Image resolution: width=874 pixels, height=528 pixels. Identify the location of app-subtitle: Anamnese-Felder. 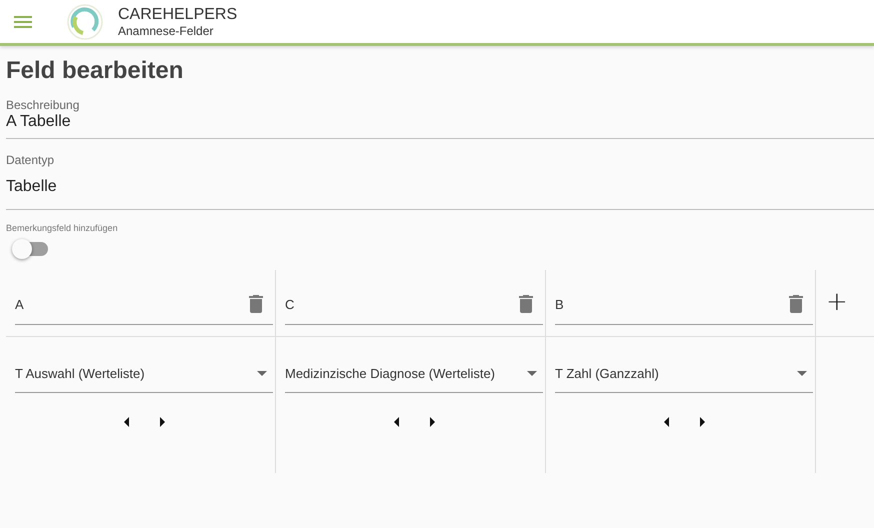
(166, 31).